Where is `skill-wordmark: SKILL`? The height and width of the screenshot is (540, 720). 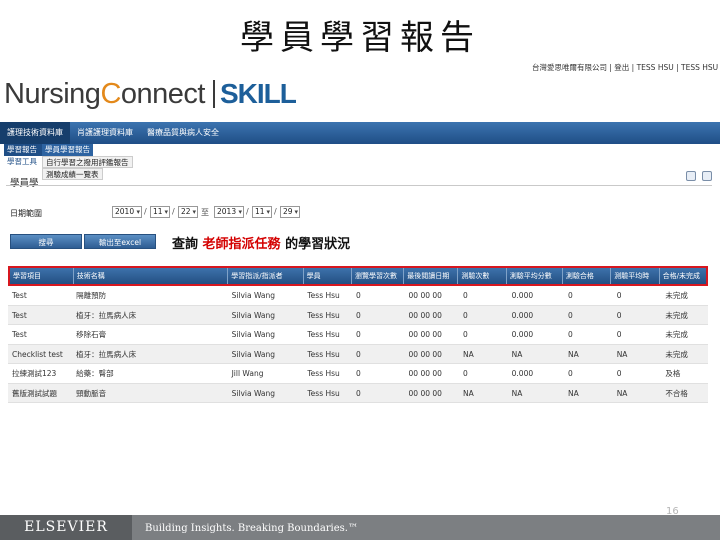
skill-wordmark: SKILL is located at coordinates (258, 93).